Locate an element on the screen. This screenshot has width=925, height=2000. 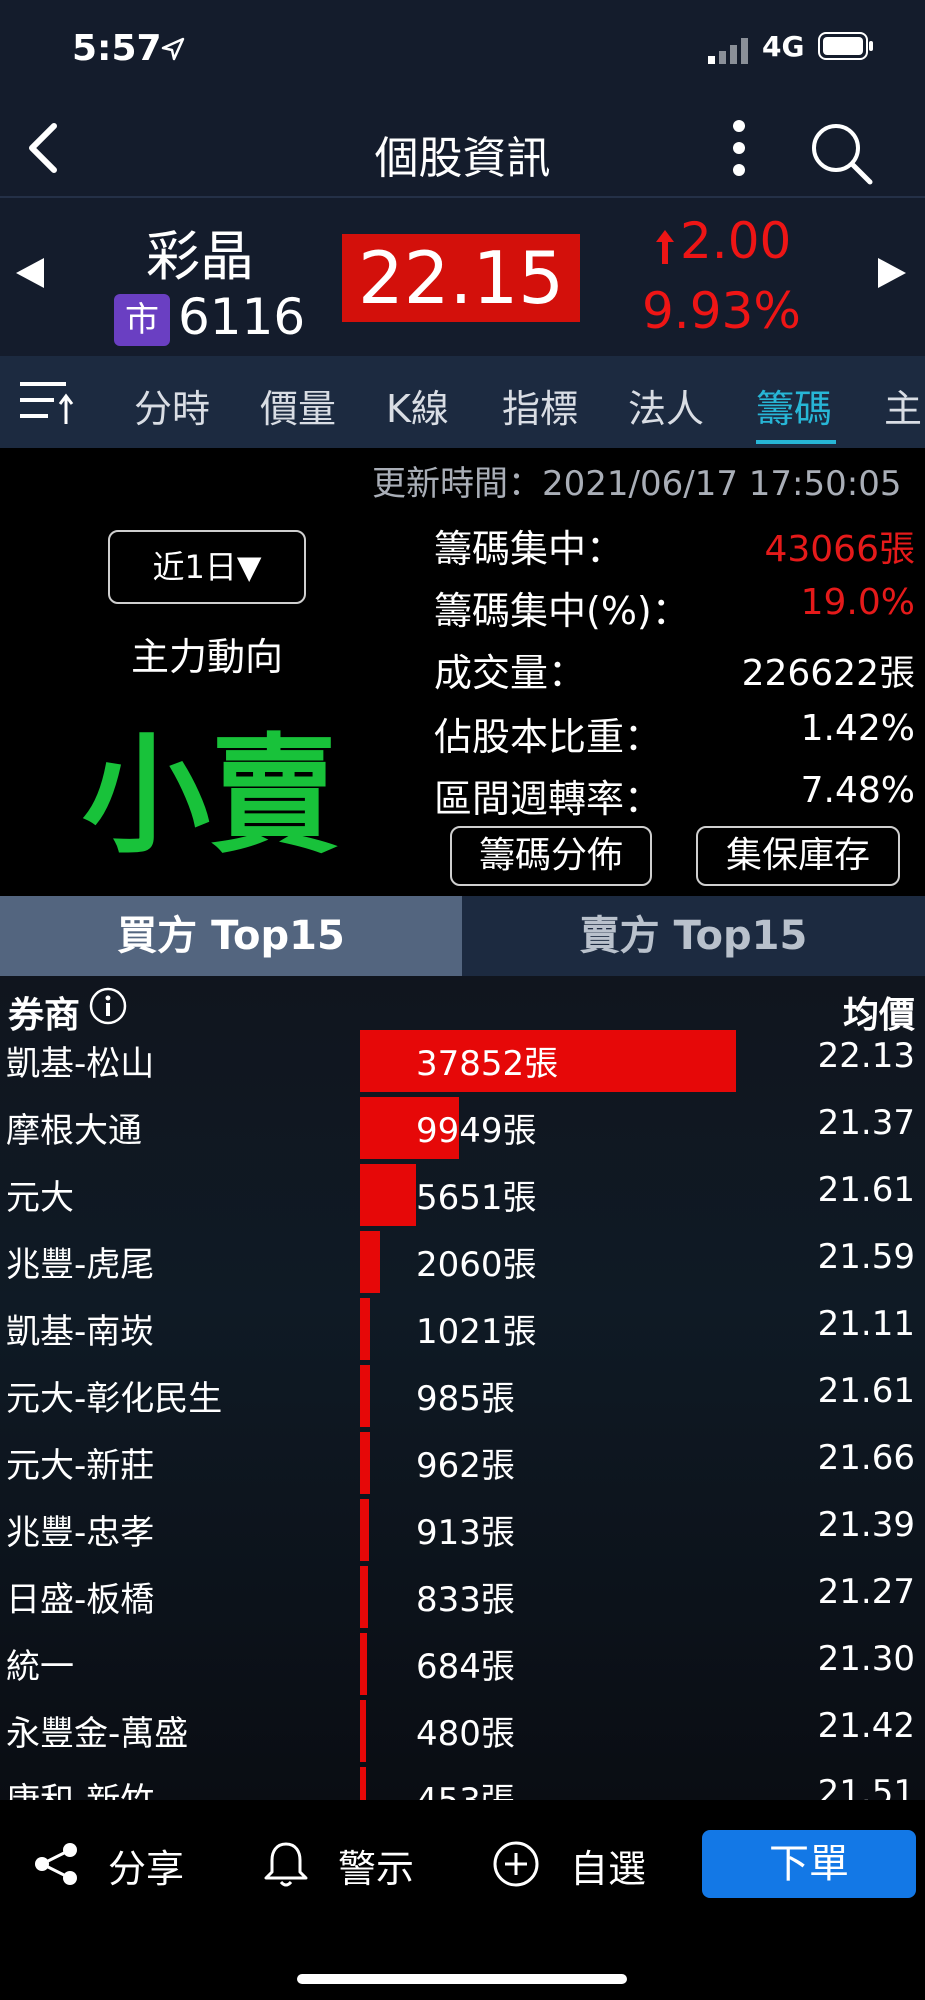
table-row: 統一 684張 21.30 is located at coordinates (462, 1664).